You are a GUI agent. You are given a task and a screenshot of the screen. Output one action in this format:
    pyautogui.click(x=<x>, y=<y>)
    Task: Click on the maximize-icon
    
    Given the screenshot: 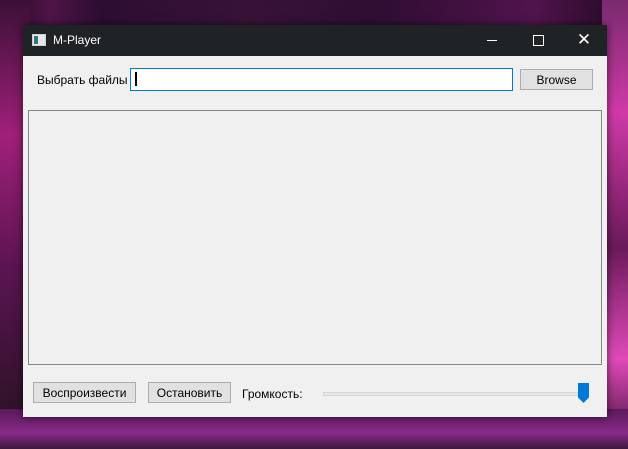 What is the action you would take?
    pyautogui.click(x=538, y=40)
    